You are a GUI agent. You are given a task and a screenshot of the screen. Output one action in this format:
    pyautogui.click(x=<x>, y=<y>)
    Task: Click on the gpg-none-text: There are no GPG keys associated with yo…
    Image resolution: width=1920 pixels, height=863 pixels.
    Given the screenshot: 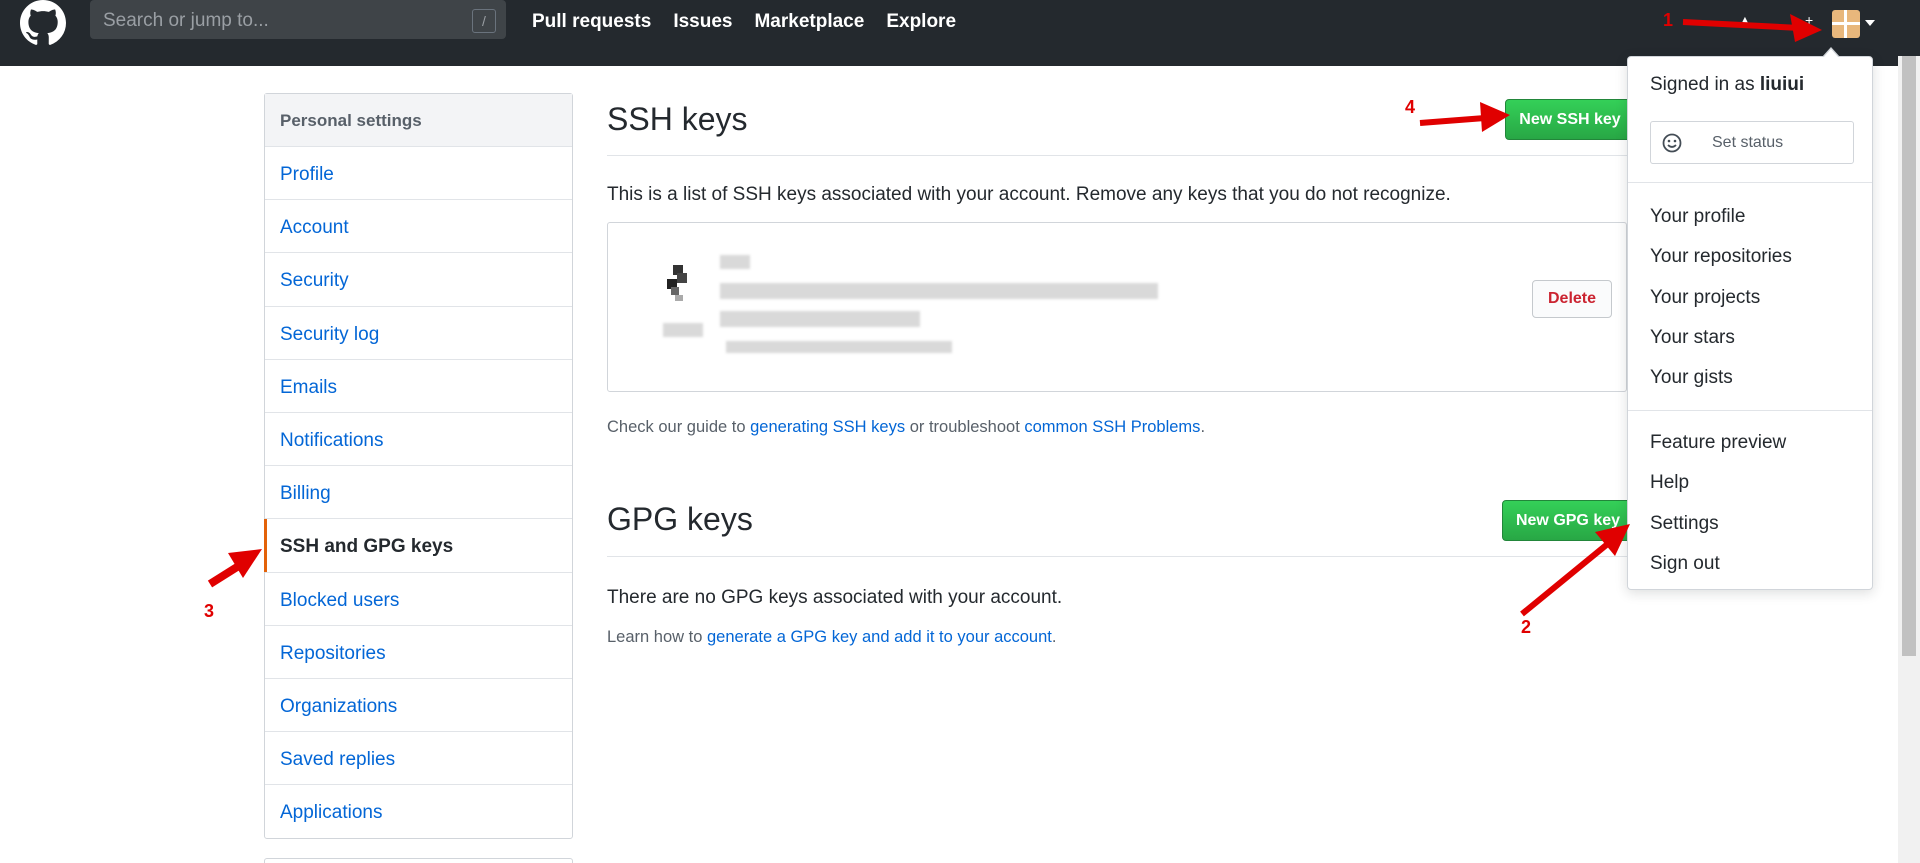 What is the action you would take?
    pyautogui.click(x=835, y=597)
    